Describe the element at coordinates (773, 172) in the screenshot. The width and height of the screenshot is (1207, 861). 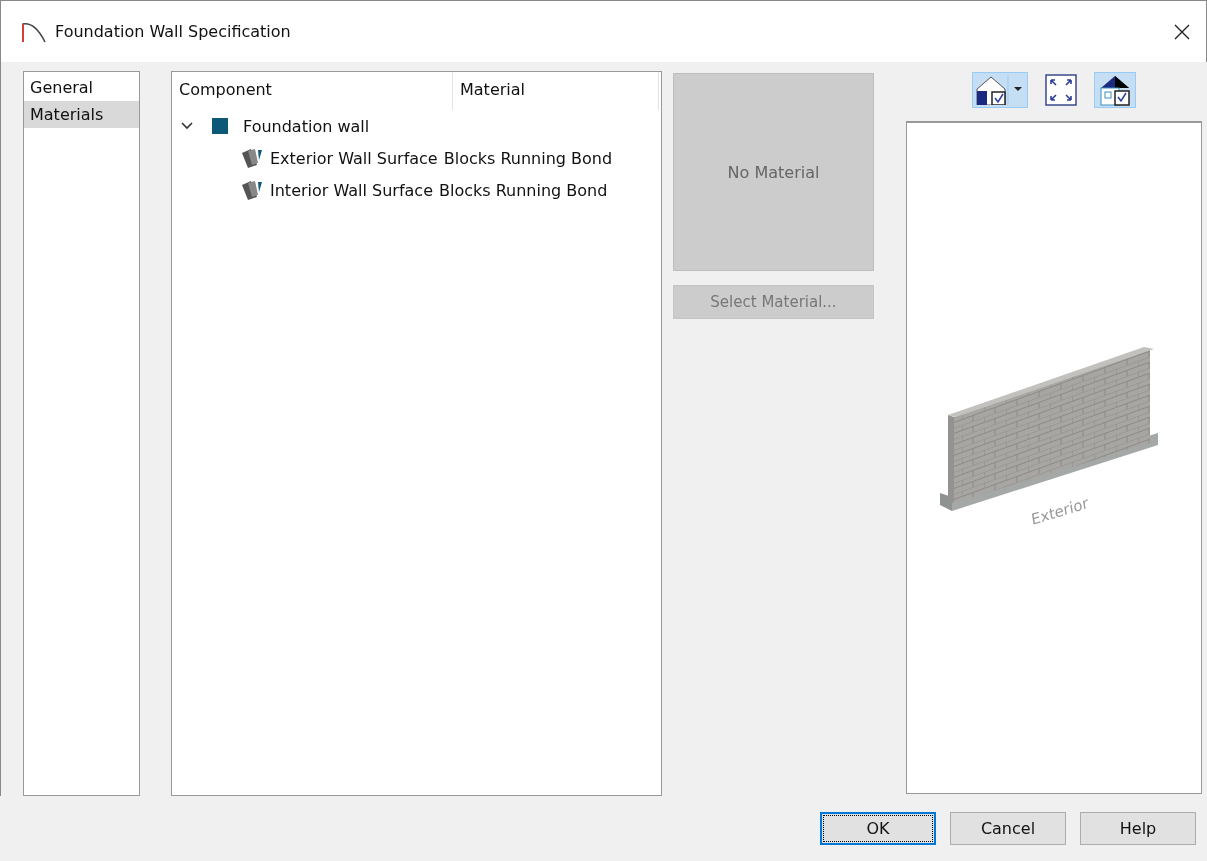
I see `material-swatch: No Material` at that location.